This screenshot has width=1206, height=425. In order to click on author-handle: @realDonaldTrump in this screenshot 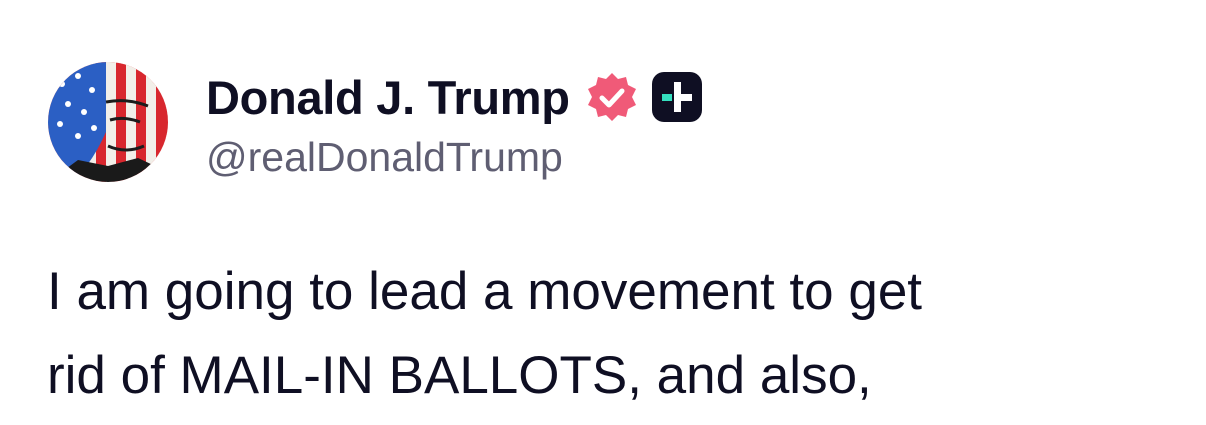, I will do `click(455, 157)`.